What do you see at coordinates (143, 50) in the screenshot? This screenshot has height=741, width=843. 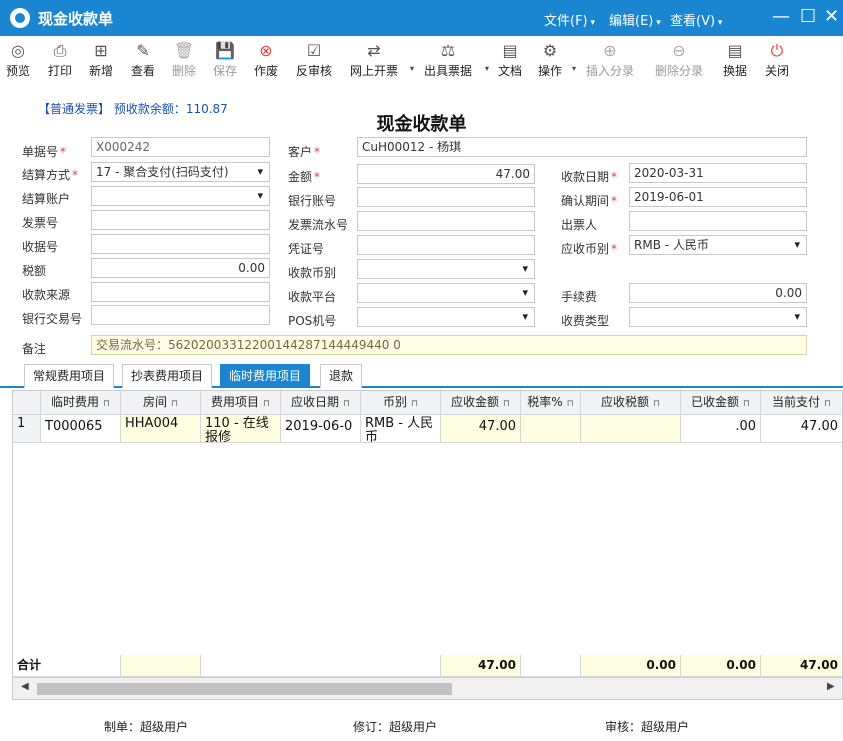 I see `edit-icon: ✎` at bounding box center [143, 50].